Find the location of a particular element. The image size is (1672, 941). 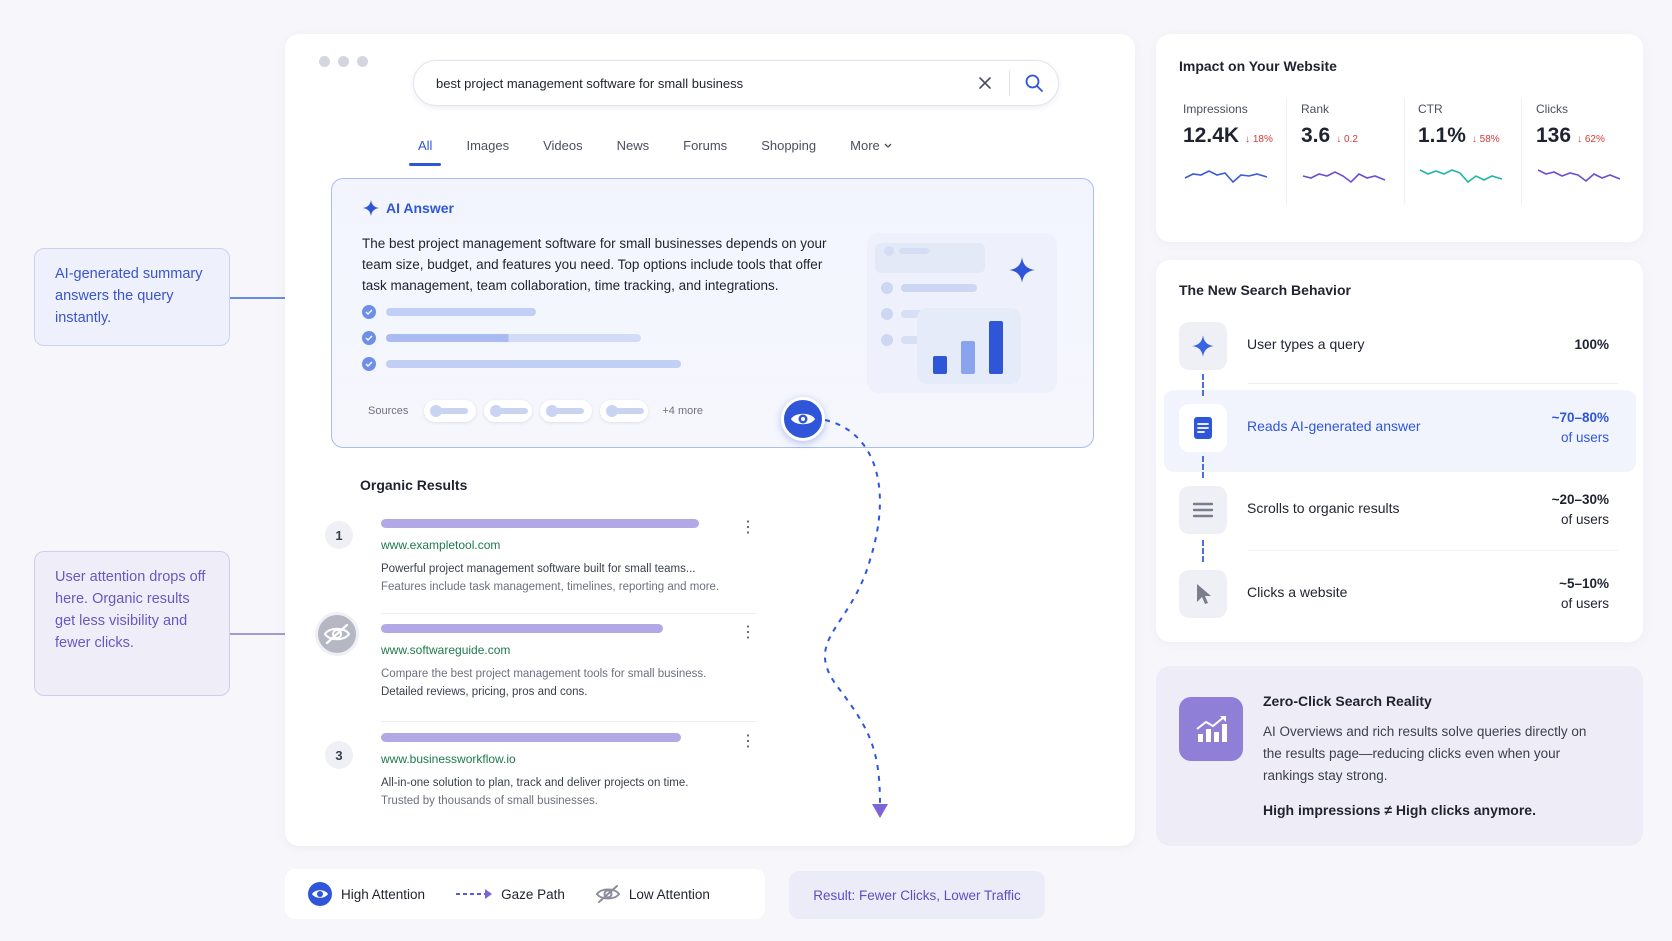

result-url: www.softwareguide.com is located at coordinates (566, 650).